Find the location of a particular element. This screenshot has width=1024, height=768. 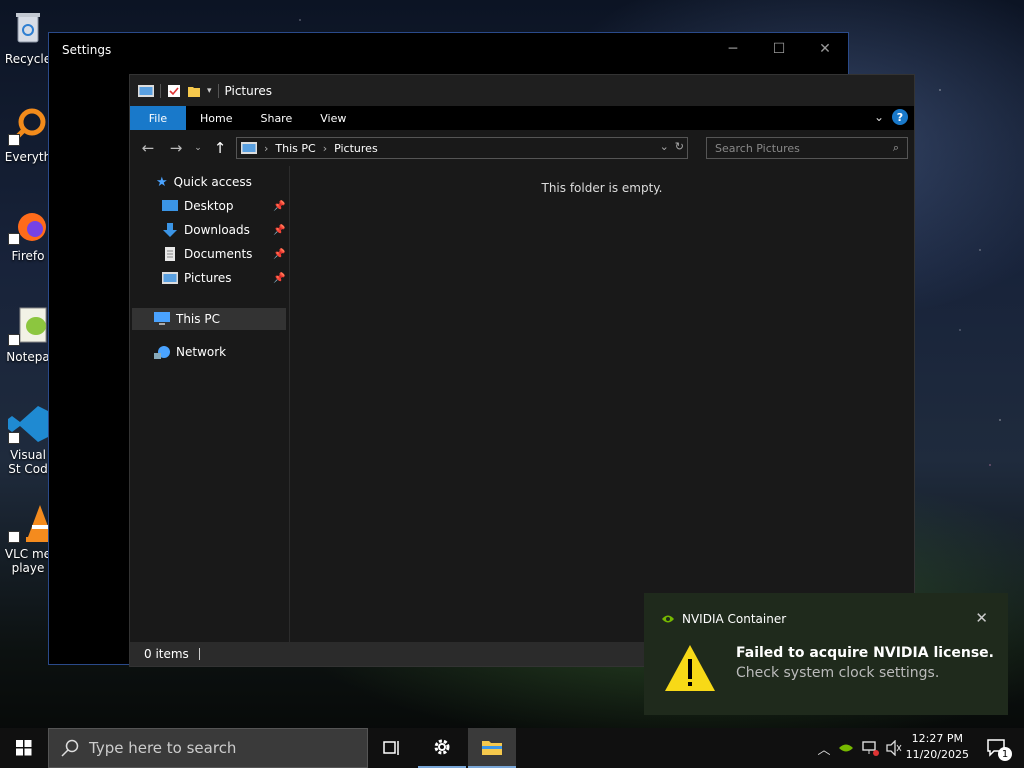

close-icon: ✕ is located at coordinates (981, 618).